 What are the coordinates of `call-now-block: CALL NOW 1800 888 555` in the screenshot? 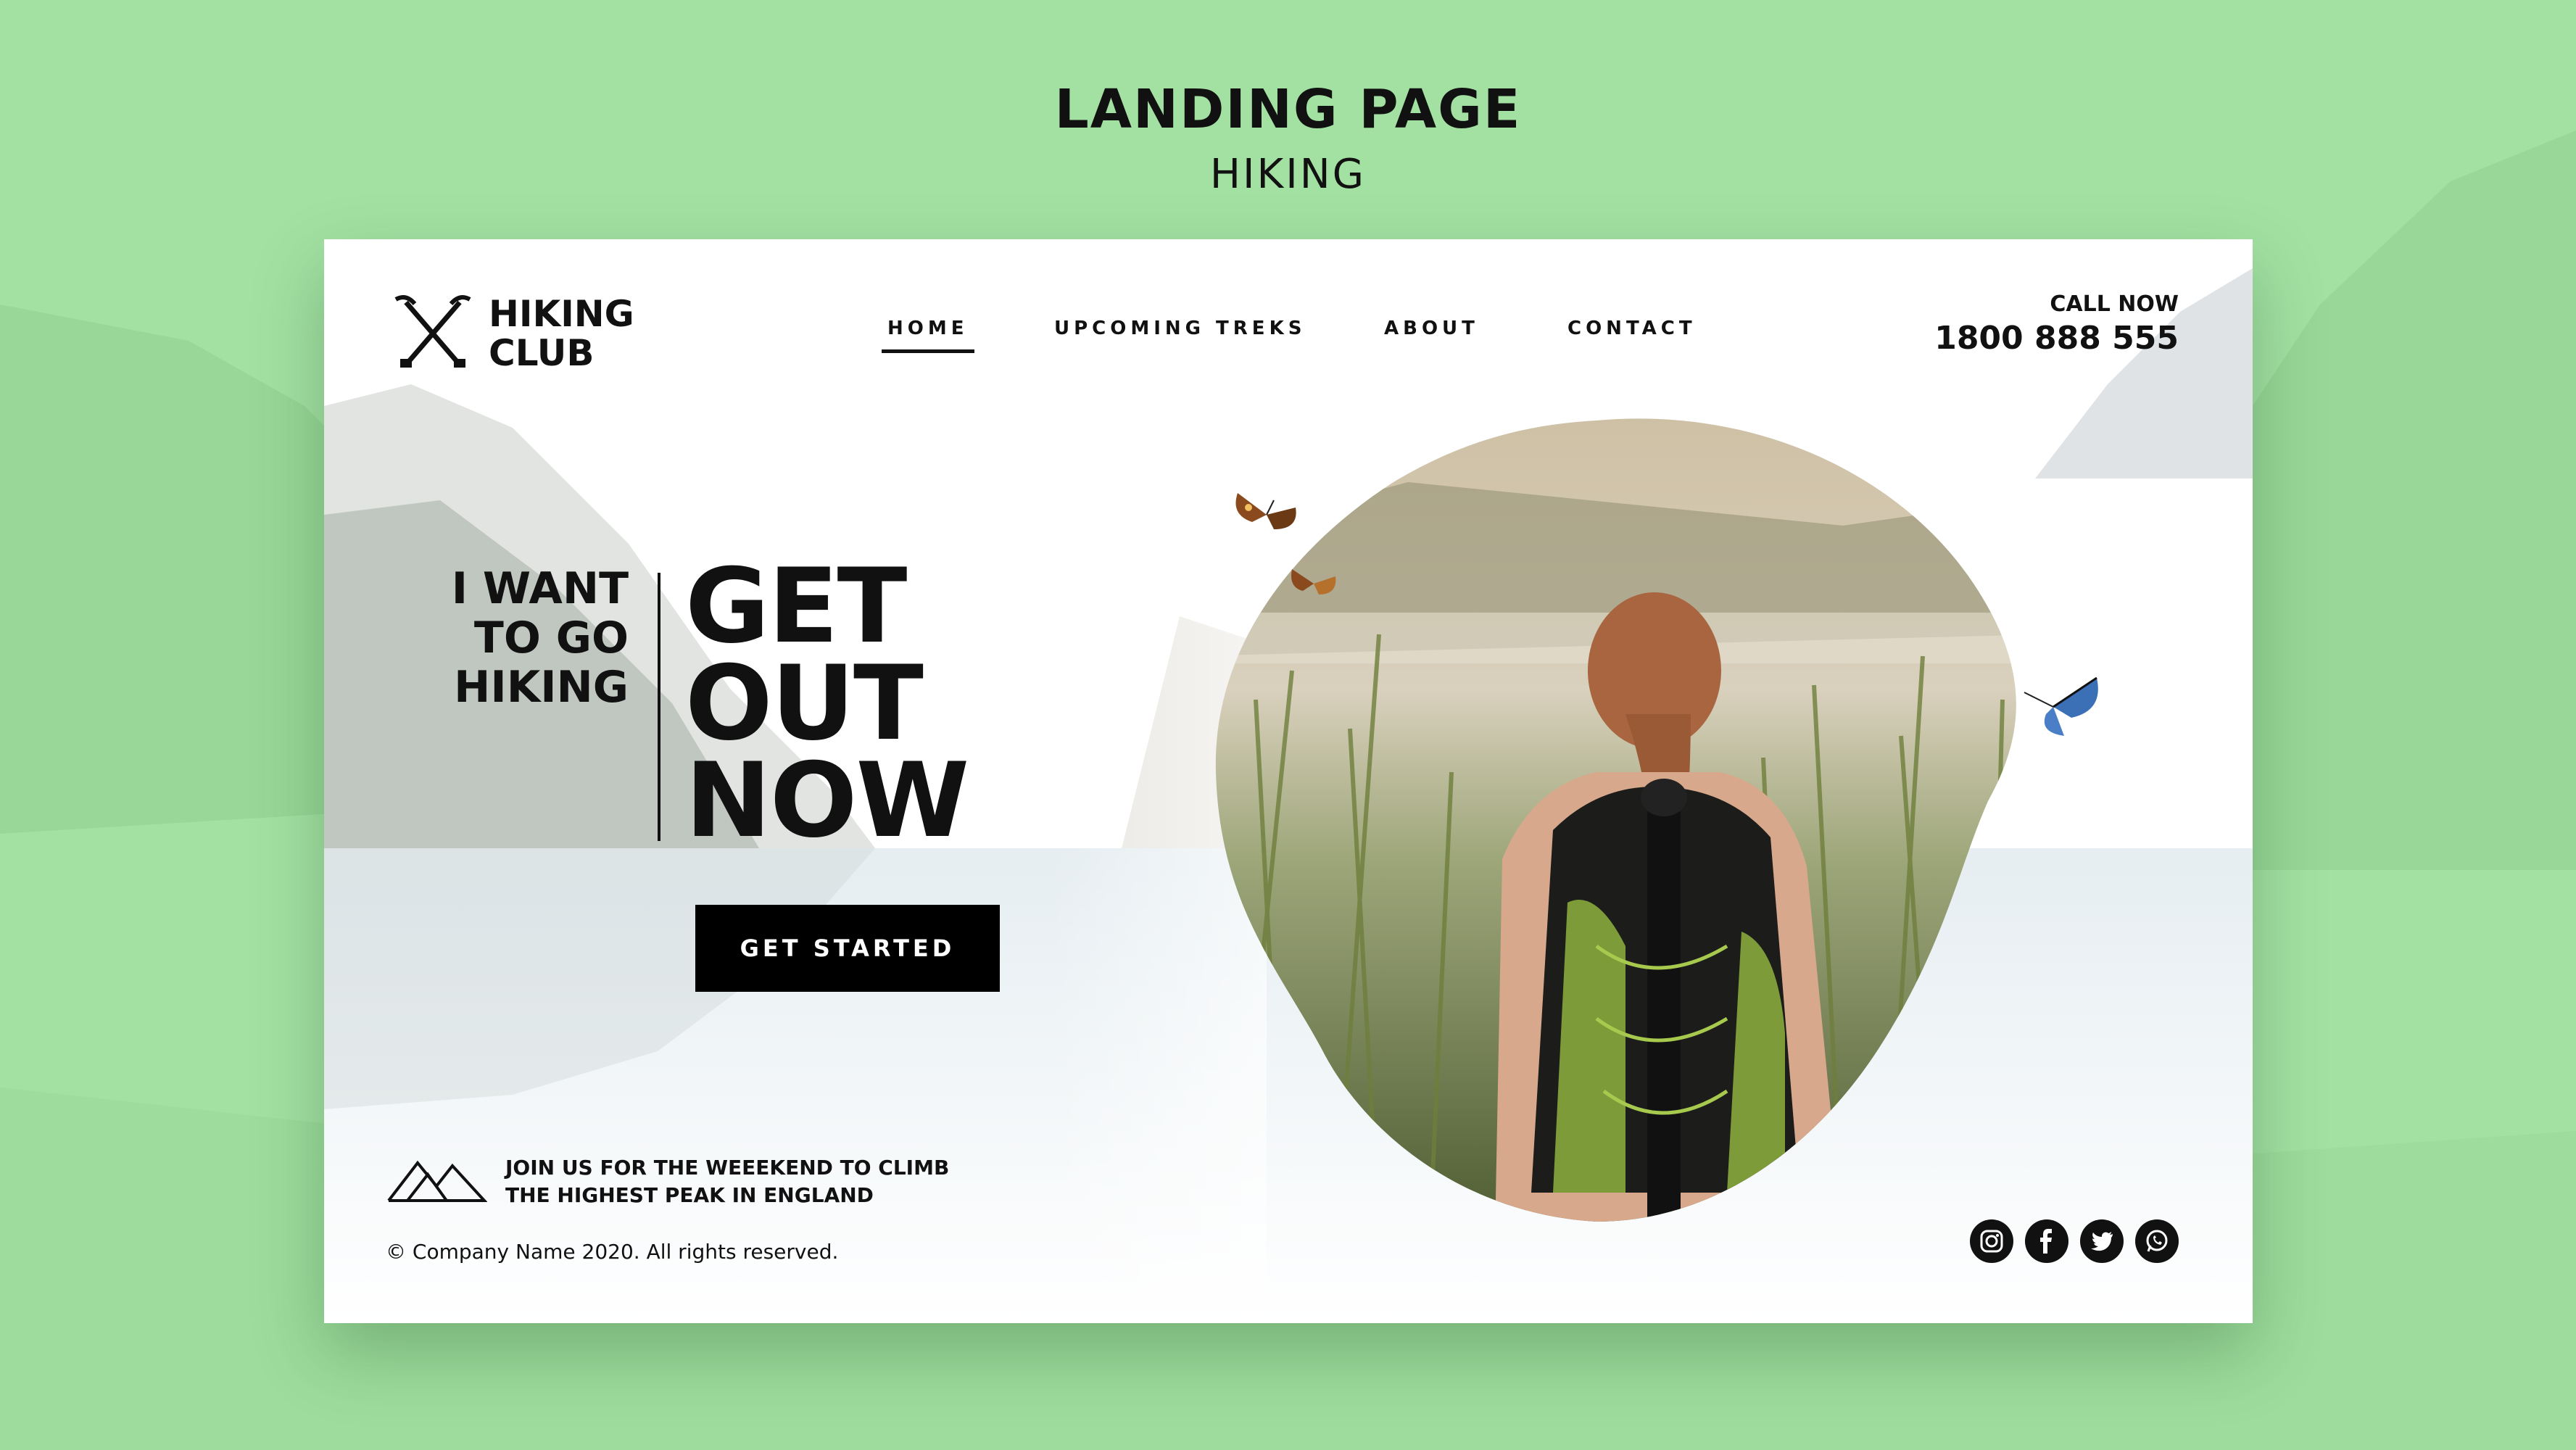 It's located at (2056, 324).